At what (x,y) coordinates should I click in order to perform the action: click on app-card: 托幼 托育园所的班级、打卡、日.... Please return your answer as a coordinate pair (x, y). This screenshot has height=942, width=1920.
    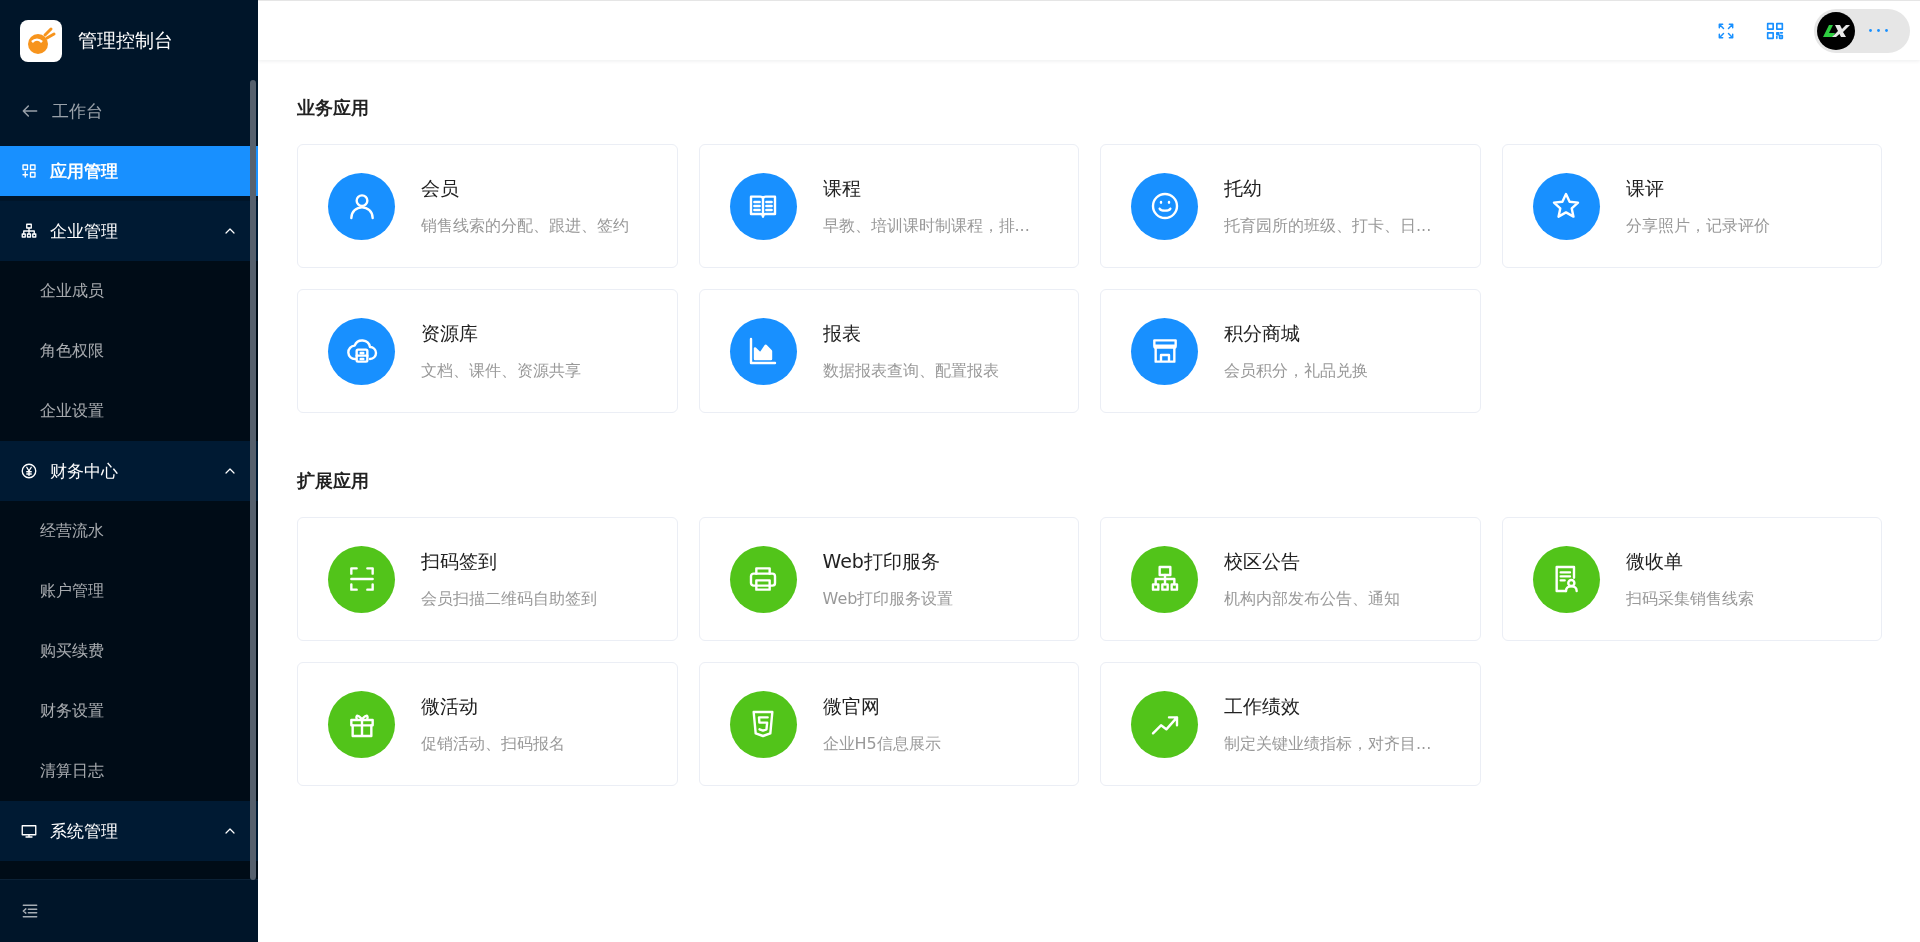
    Looking at the image, I should click on (1290, 206).